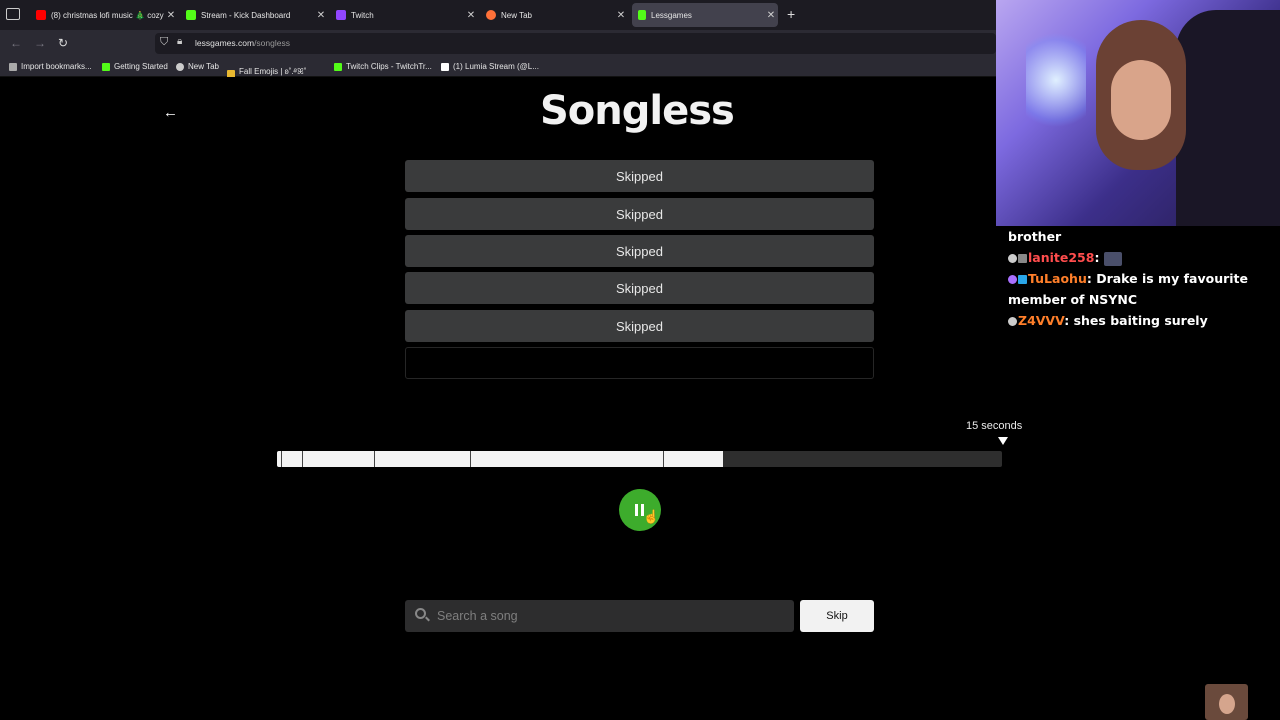  Describe the element at coordinates (420, 613) in the screenshot. I see `search-icon` at that location.